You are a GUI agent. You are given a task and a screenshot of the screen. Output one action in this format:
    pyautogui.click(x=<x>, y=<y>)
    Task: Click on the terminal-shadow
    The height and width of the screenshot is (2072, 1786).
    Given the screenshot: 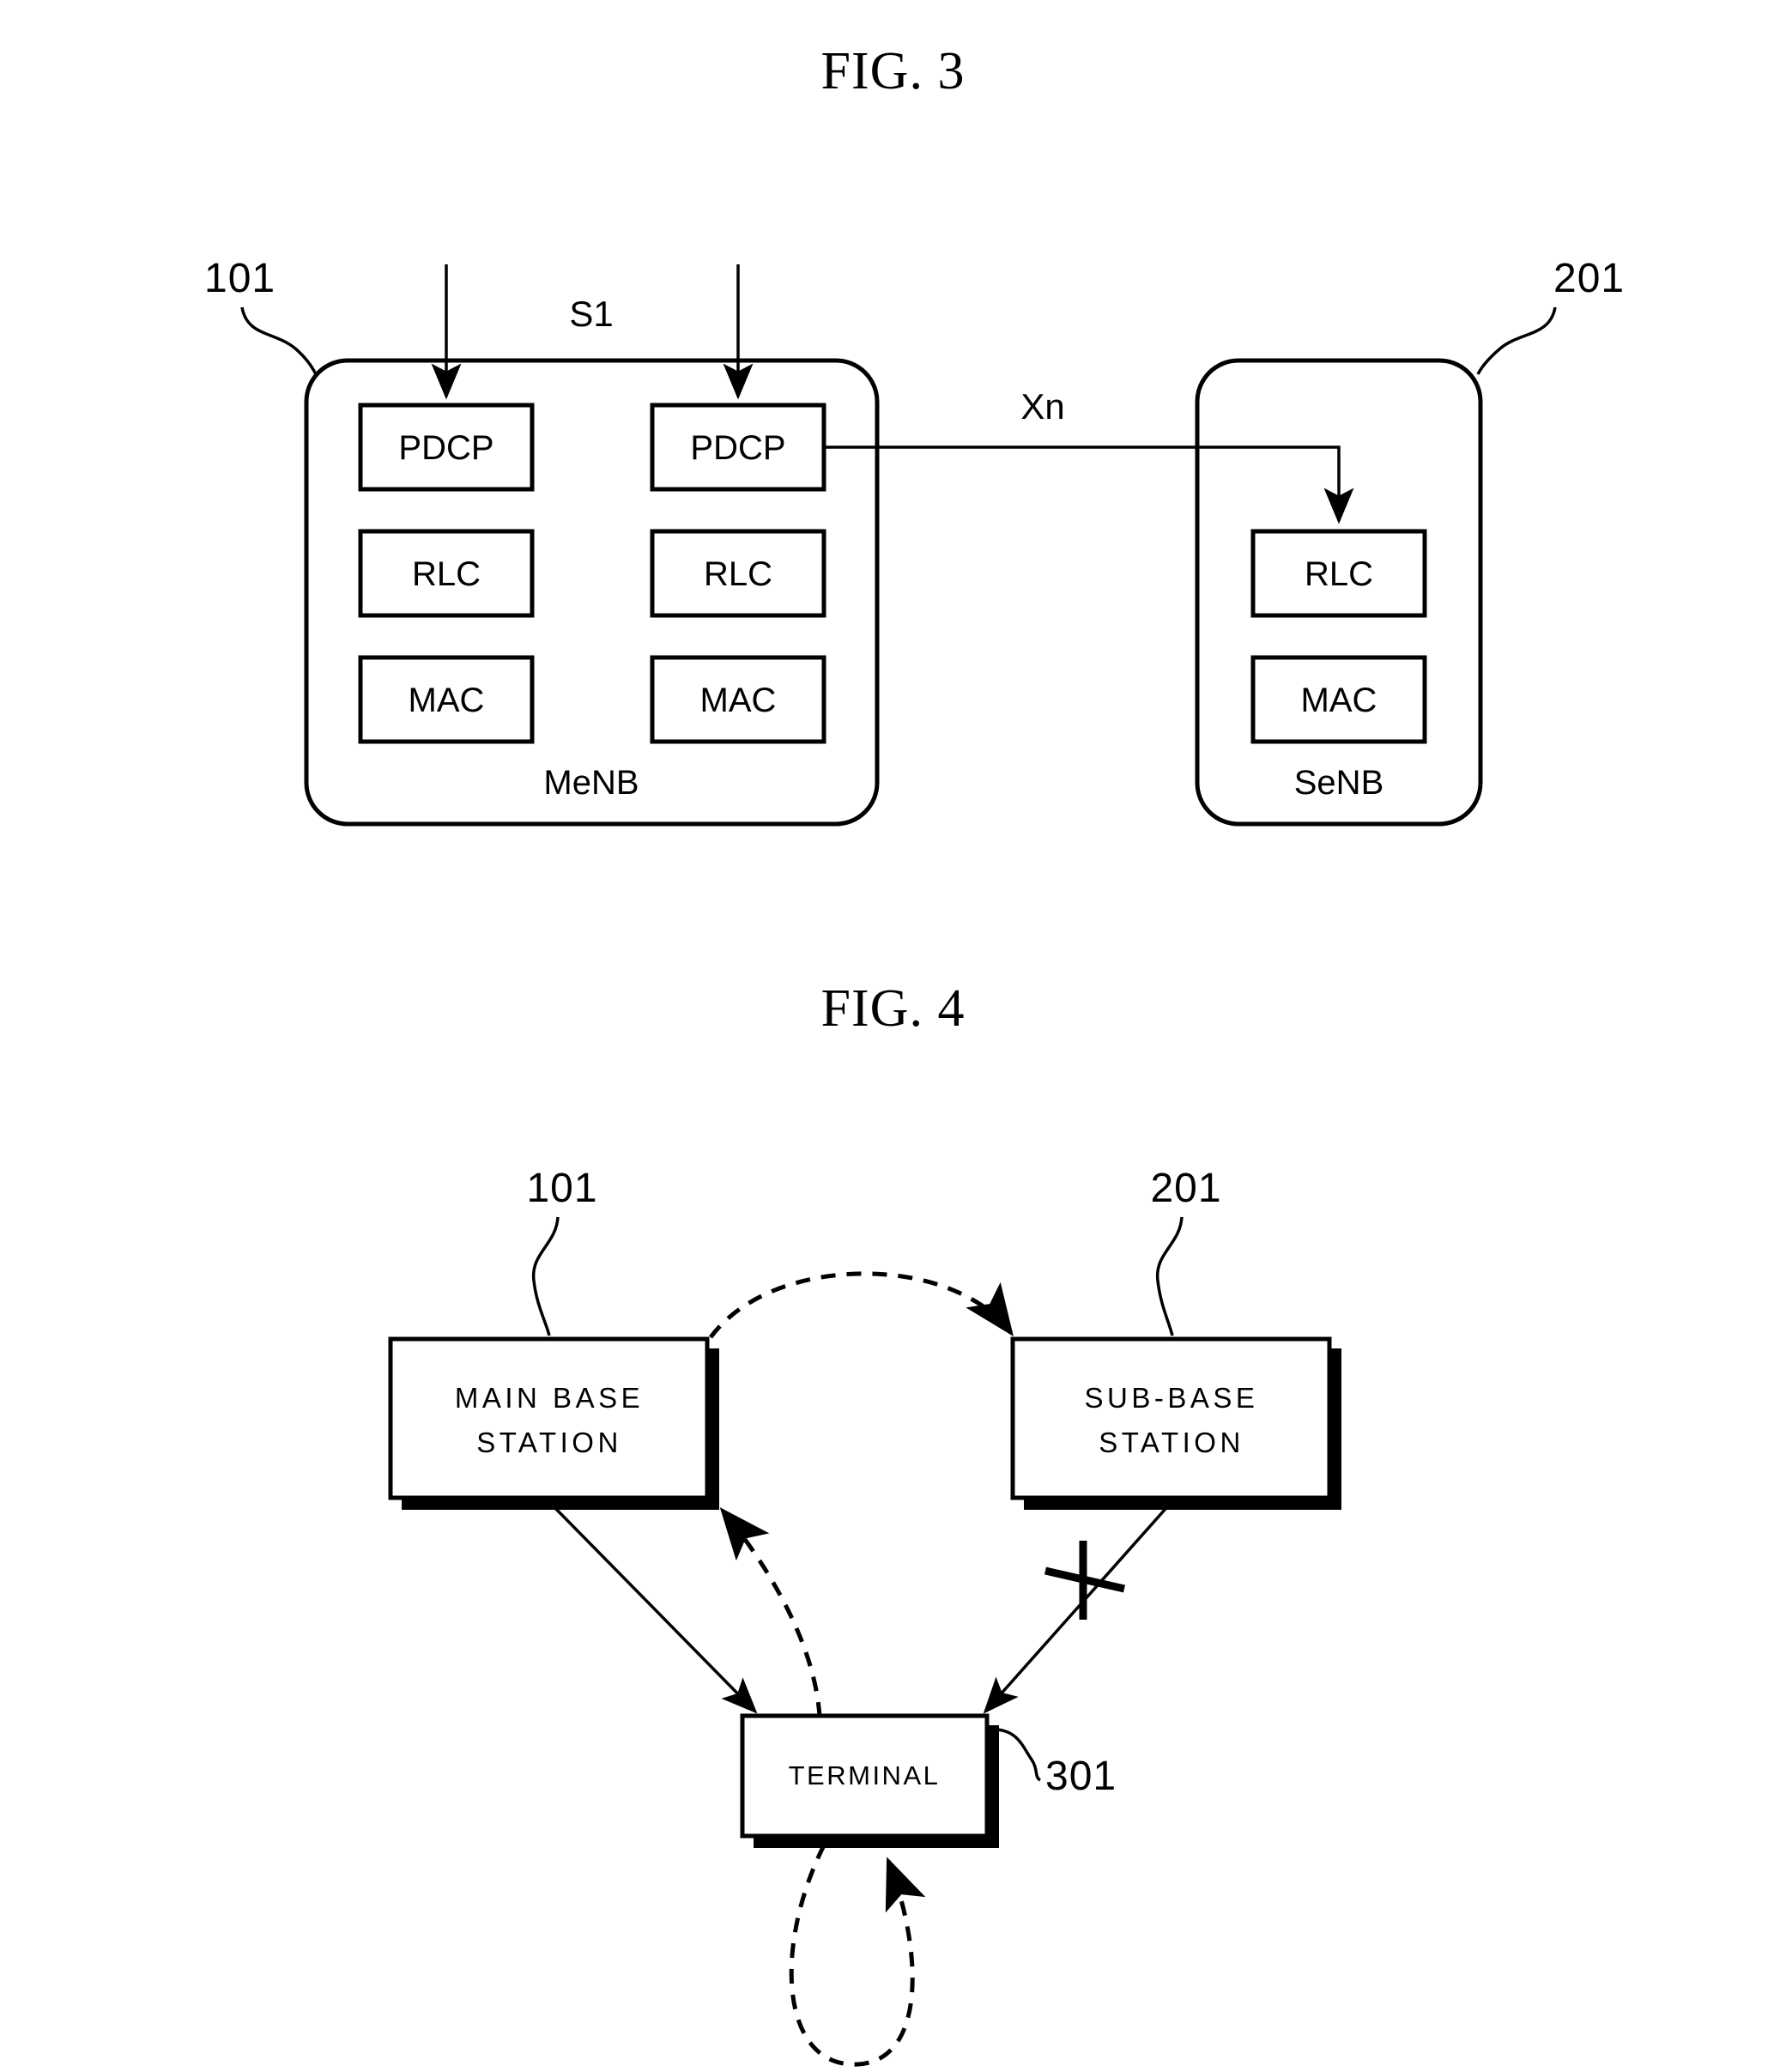 What is the action you would take?
    pyautogui.click(x=877, y=1786)
    